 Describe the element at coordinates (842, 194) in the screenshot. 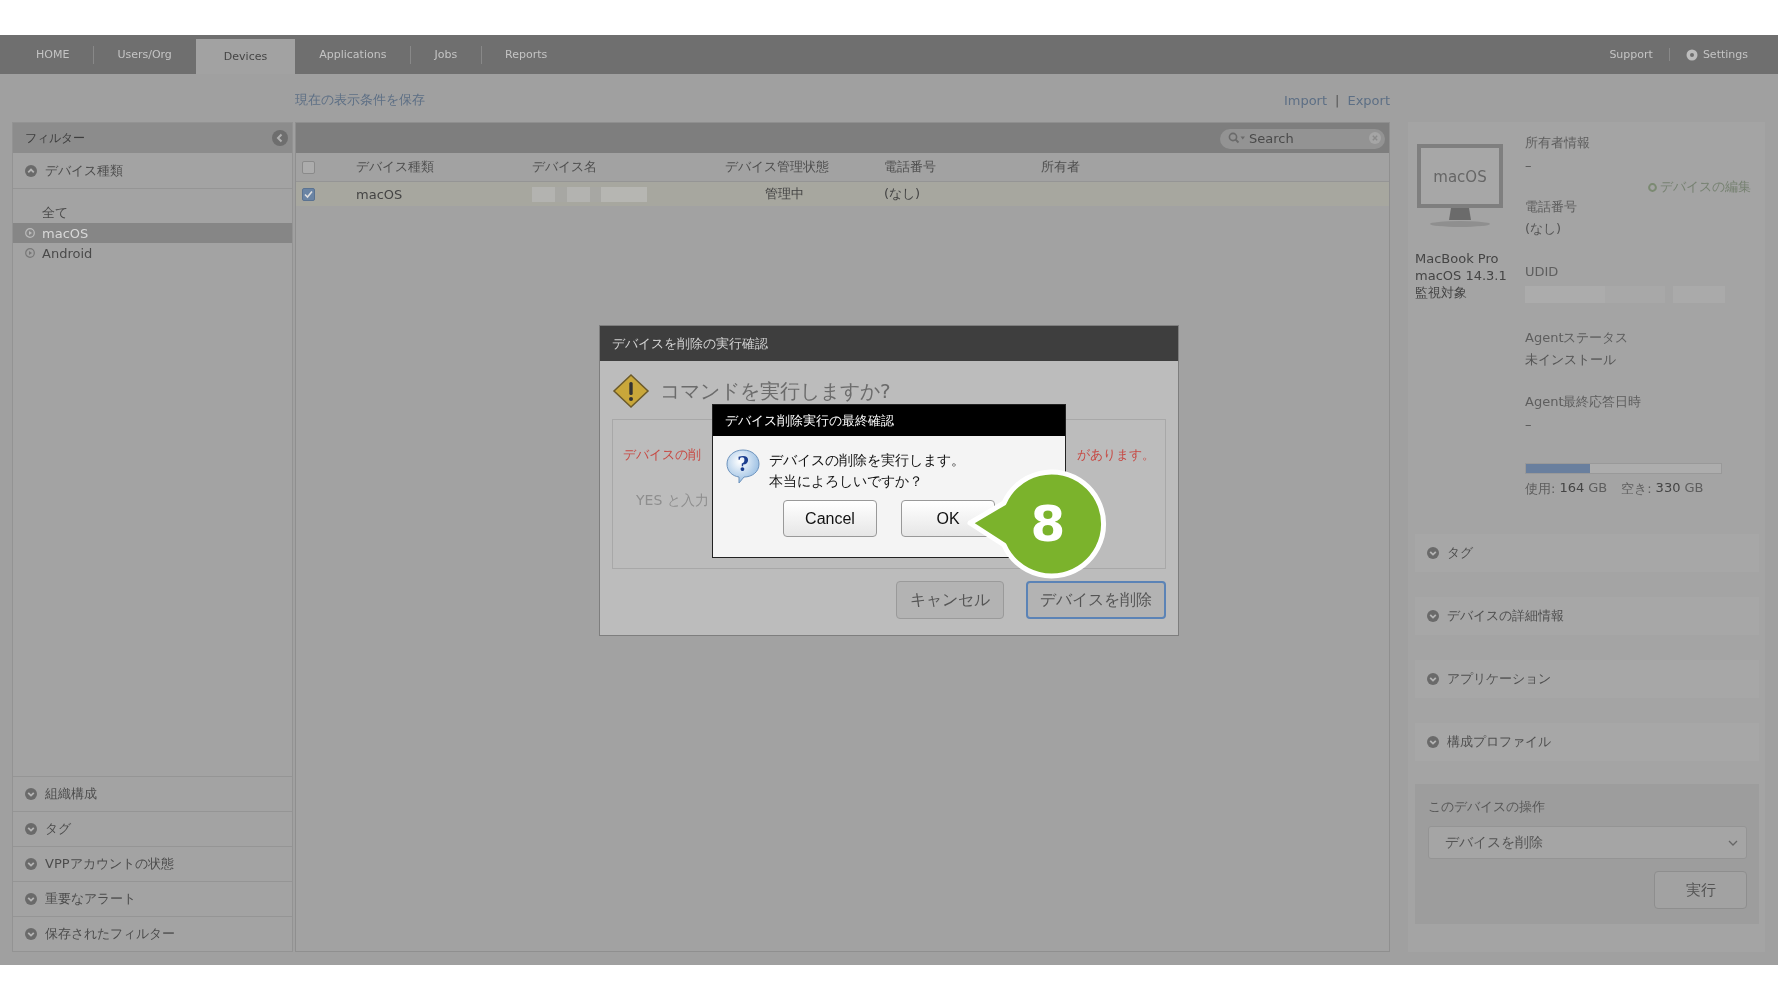

I see `table-row: macOS 管理中 (なし)` at that location.